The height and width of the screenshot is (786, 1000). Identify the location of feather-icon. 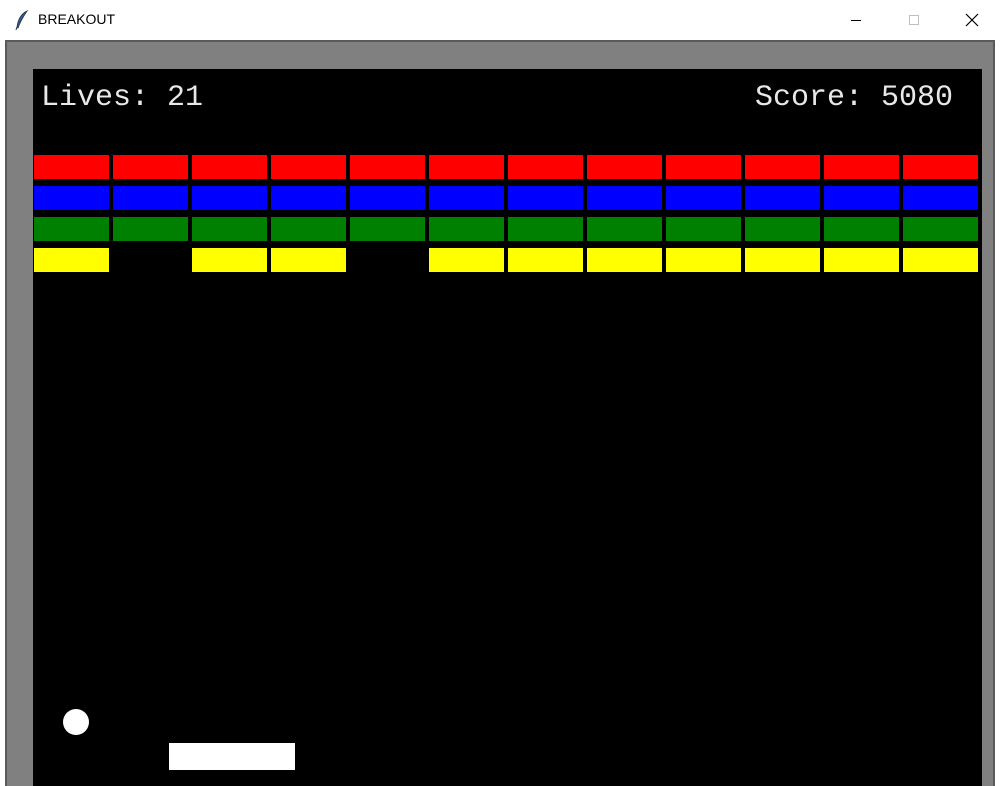
(22, 20).